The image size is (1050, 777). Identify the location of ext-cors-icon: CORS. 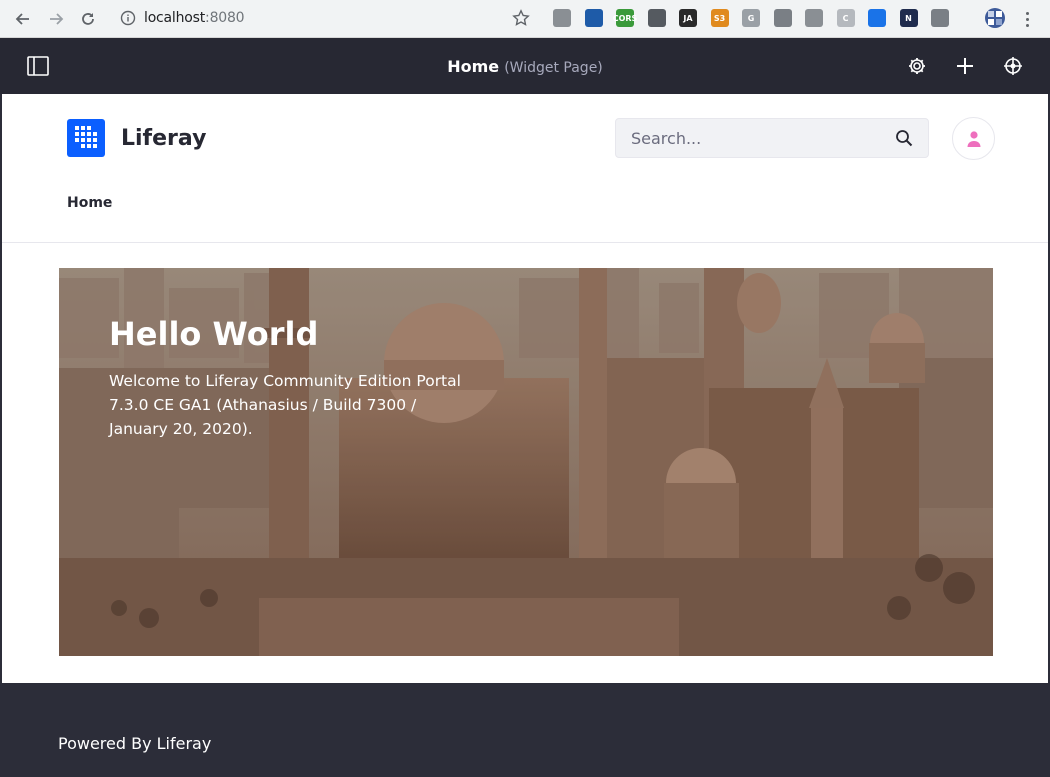
(625, 18).